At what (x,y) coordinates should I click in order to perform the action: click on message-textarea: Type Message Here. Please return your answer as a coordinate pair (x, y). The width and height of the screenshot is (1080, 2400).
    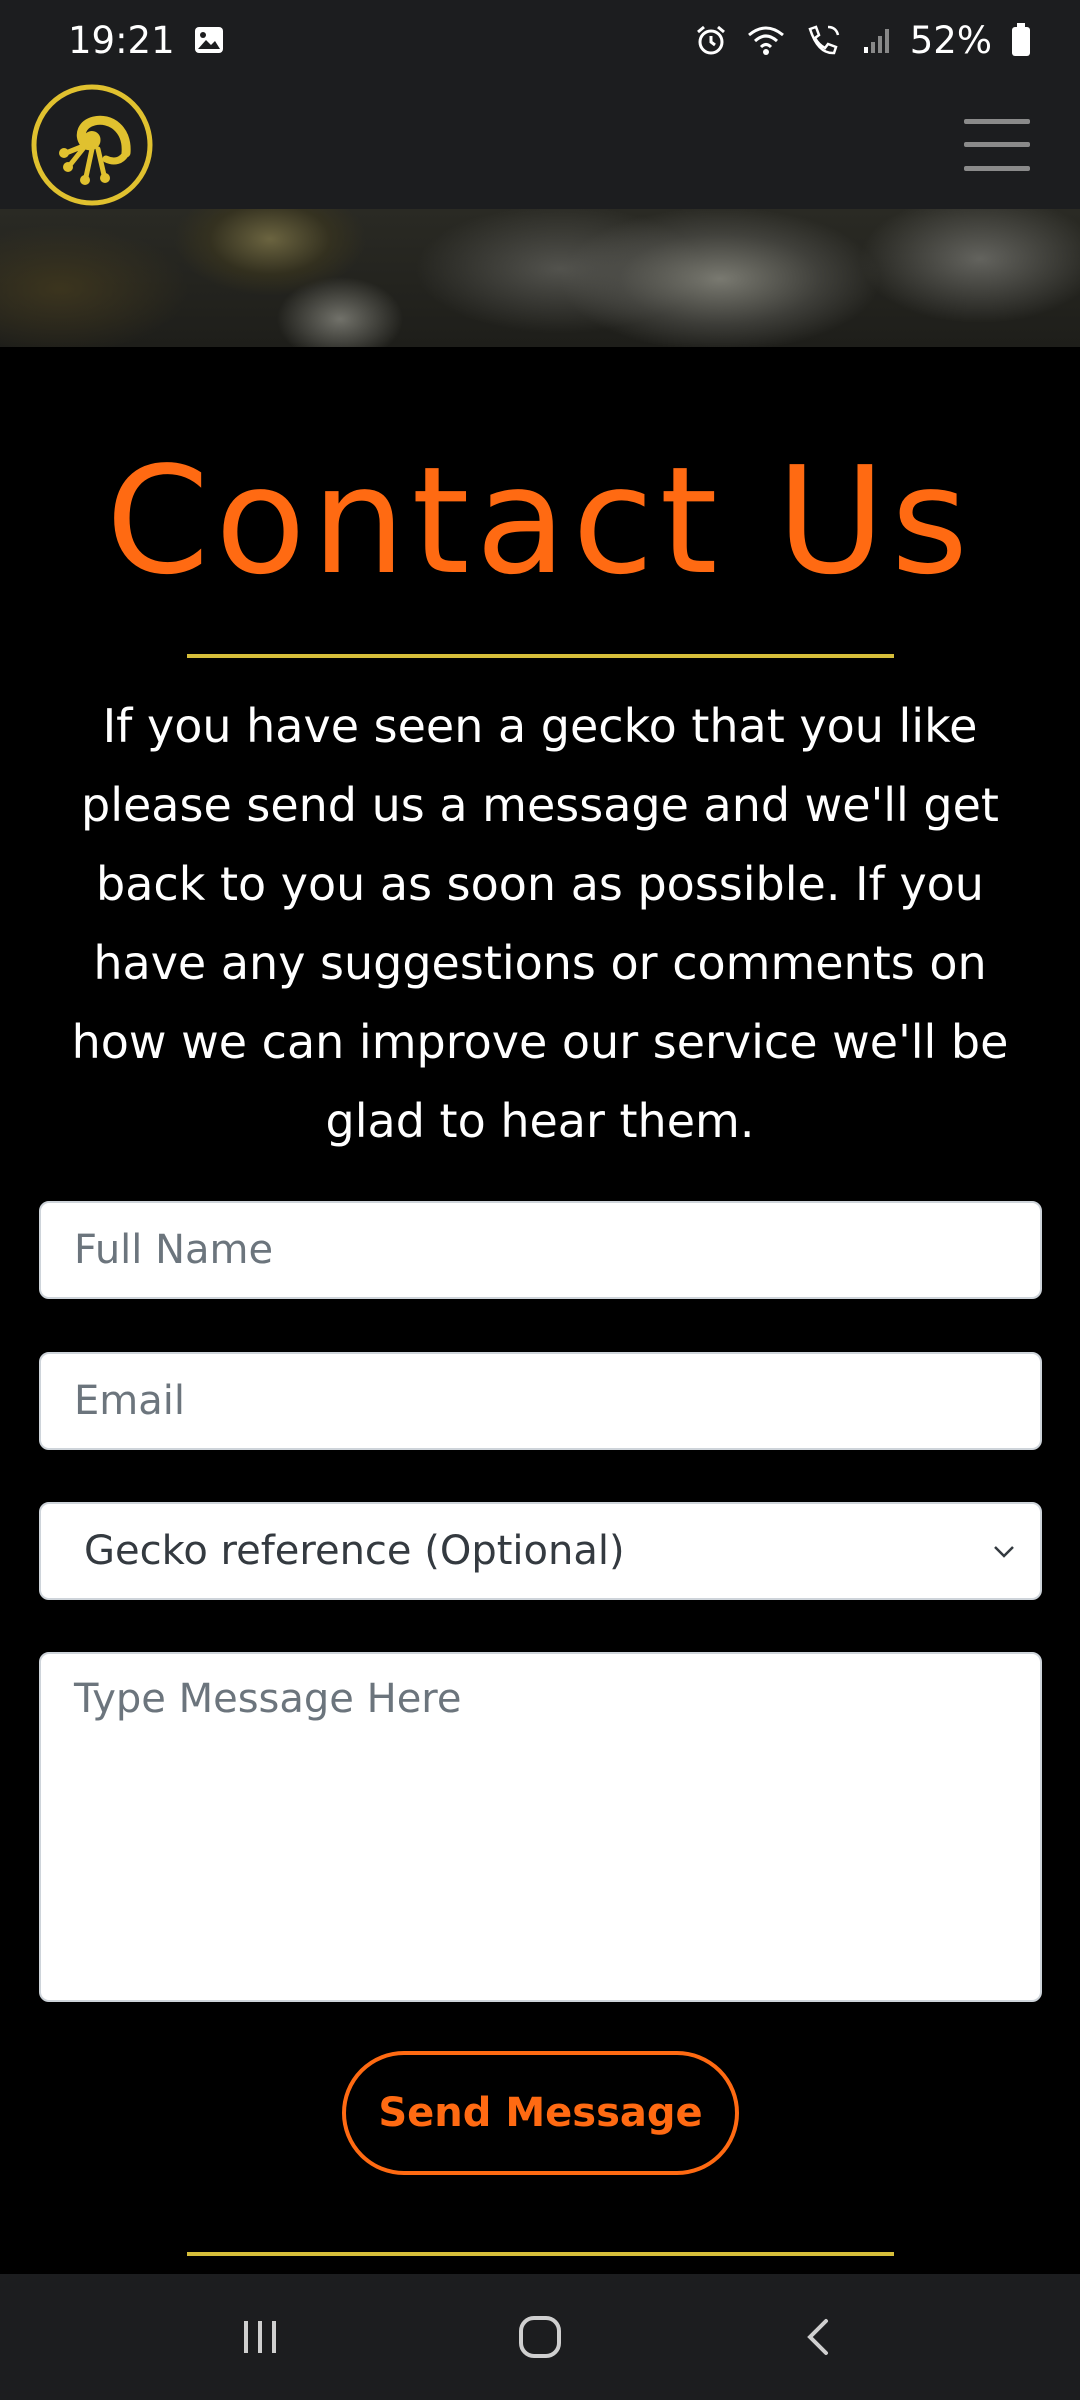
    Looking at the image, I should click on (540, 1827).